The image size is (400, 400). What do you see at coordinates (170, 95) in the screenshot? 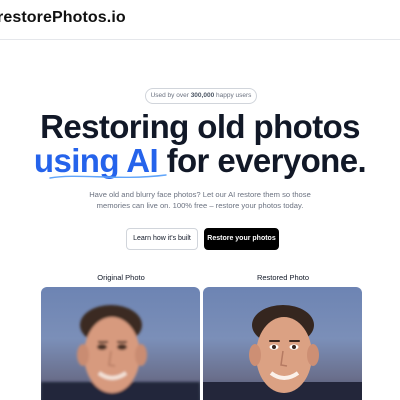
I see `badge-prefix: Used by over` at bounding box center [170, 95].